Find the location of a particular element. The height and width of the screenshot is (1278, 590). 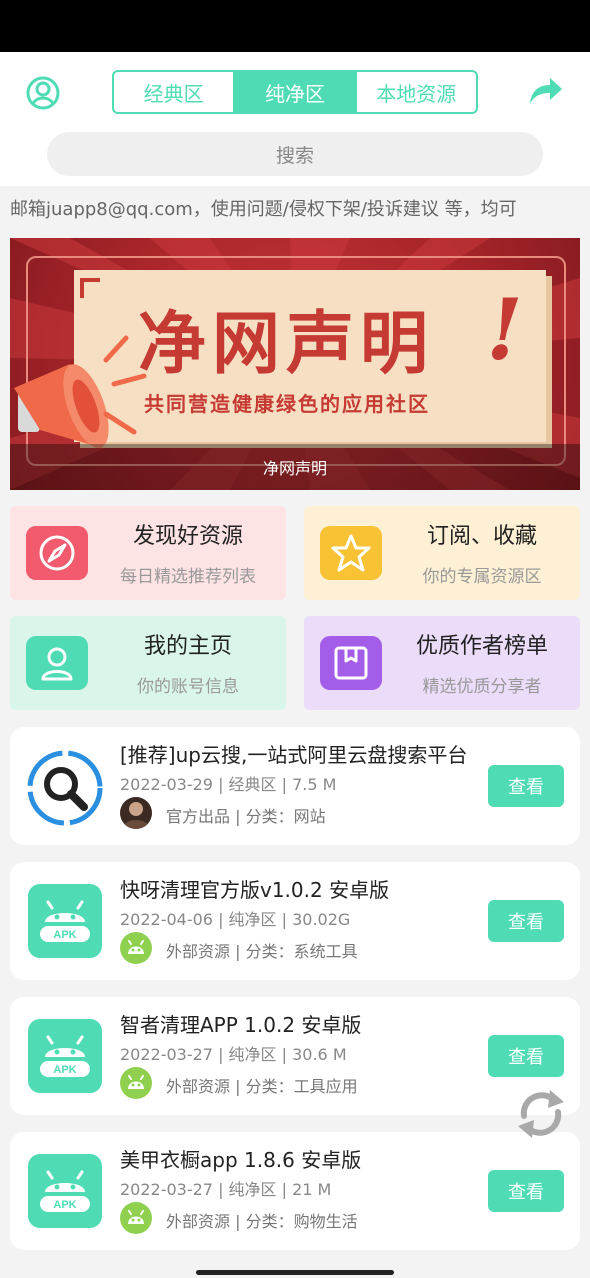

item-source: 外部资源 | 分类：购物生活 is located at coordinates (262, 1221).